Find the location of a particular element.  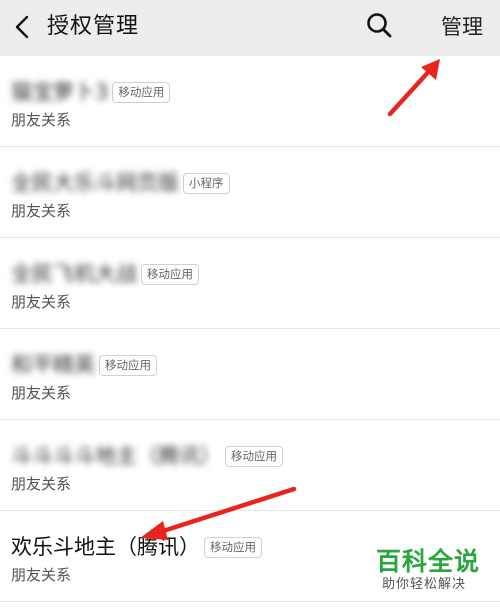

app-name: 和平精英 is located at coordinates (53, 365).